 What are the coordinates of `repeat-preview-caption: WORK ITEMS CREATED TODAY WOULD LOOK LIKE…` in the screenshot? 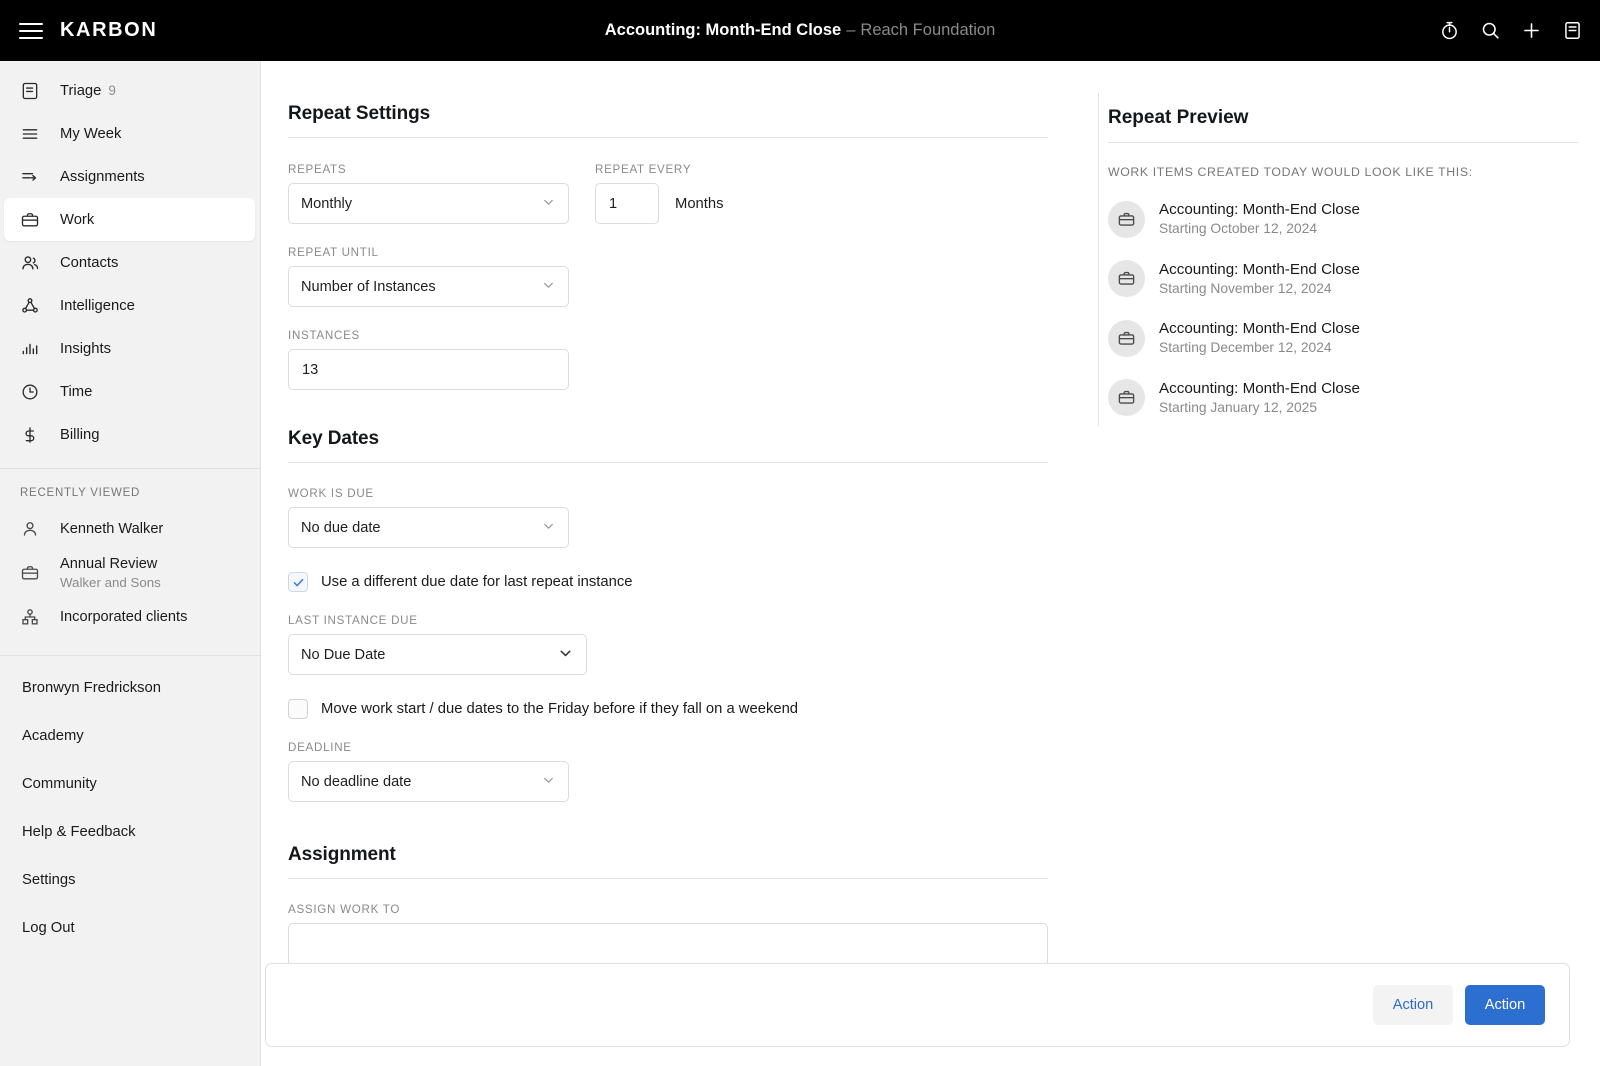 It's located at (1290, 172).